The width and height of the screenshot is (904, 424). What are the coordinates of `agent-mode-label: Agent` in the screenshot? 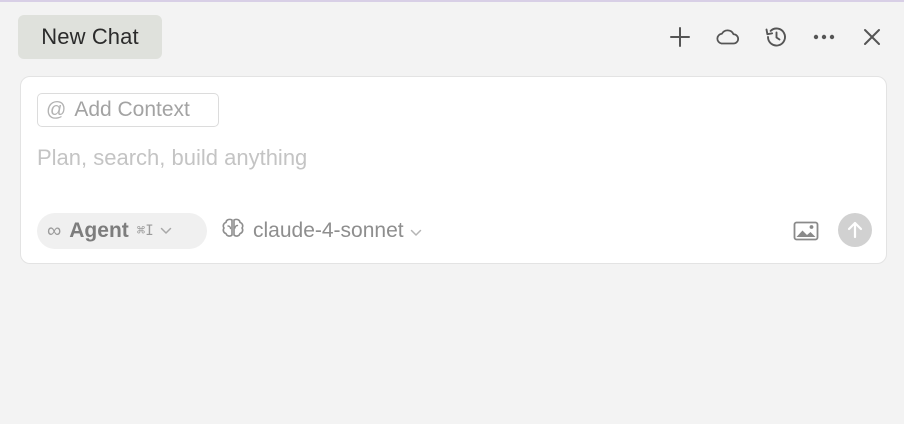 It's located at (99, 230).